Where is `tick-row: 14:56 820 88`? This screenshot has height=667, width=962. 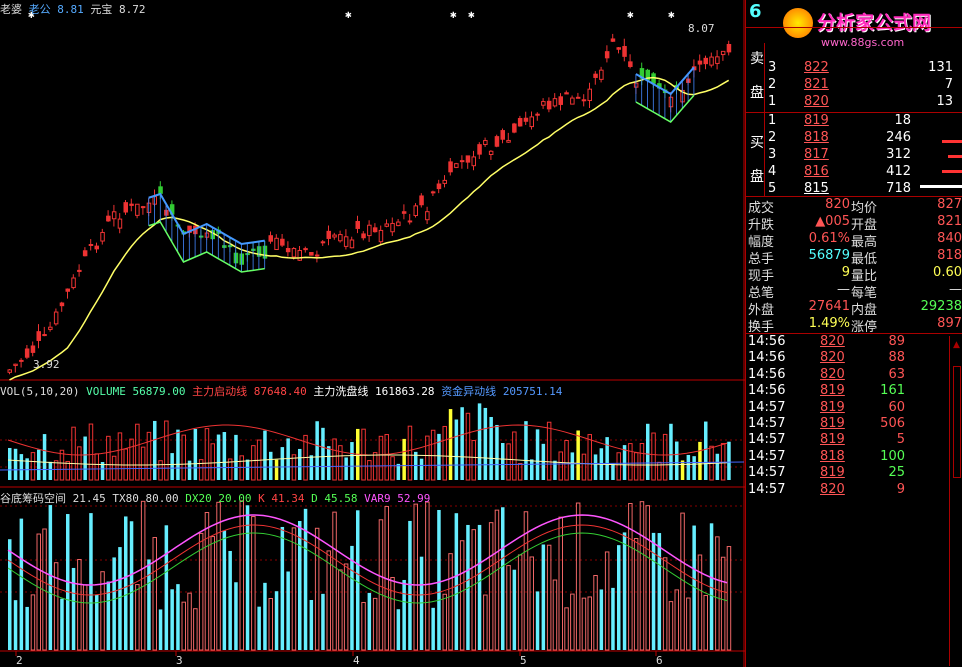 tick-row: 14:56 820 88 is located at coordinates (854, 358).